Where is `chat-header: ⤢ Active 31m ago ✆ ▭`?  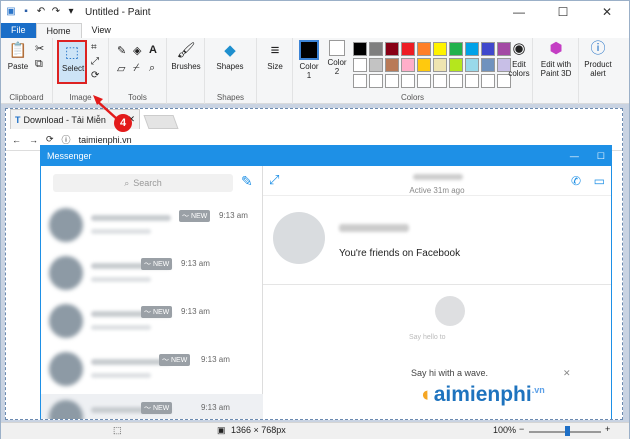 chat-header: ⤢ Active 31m ago ✆ ▭ is located at coordinates (437, 181).